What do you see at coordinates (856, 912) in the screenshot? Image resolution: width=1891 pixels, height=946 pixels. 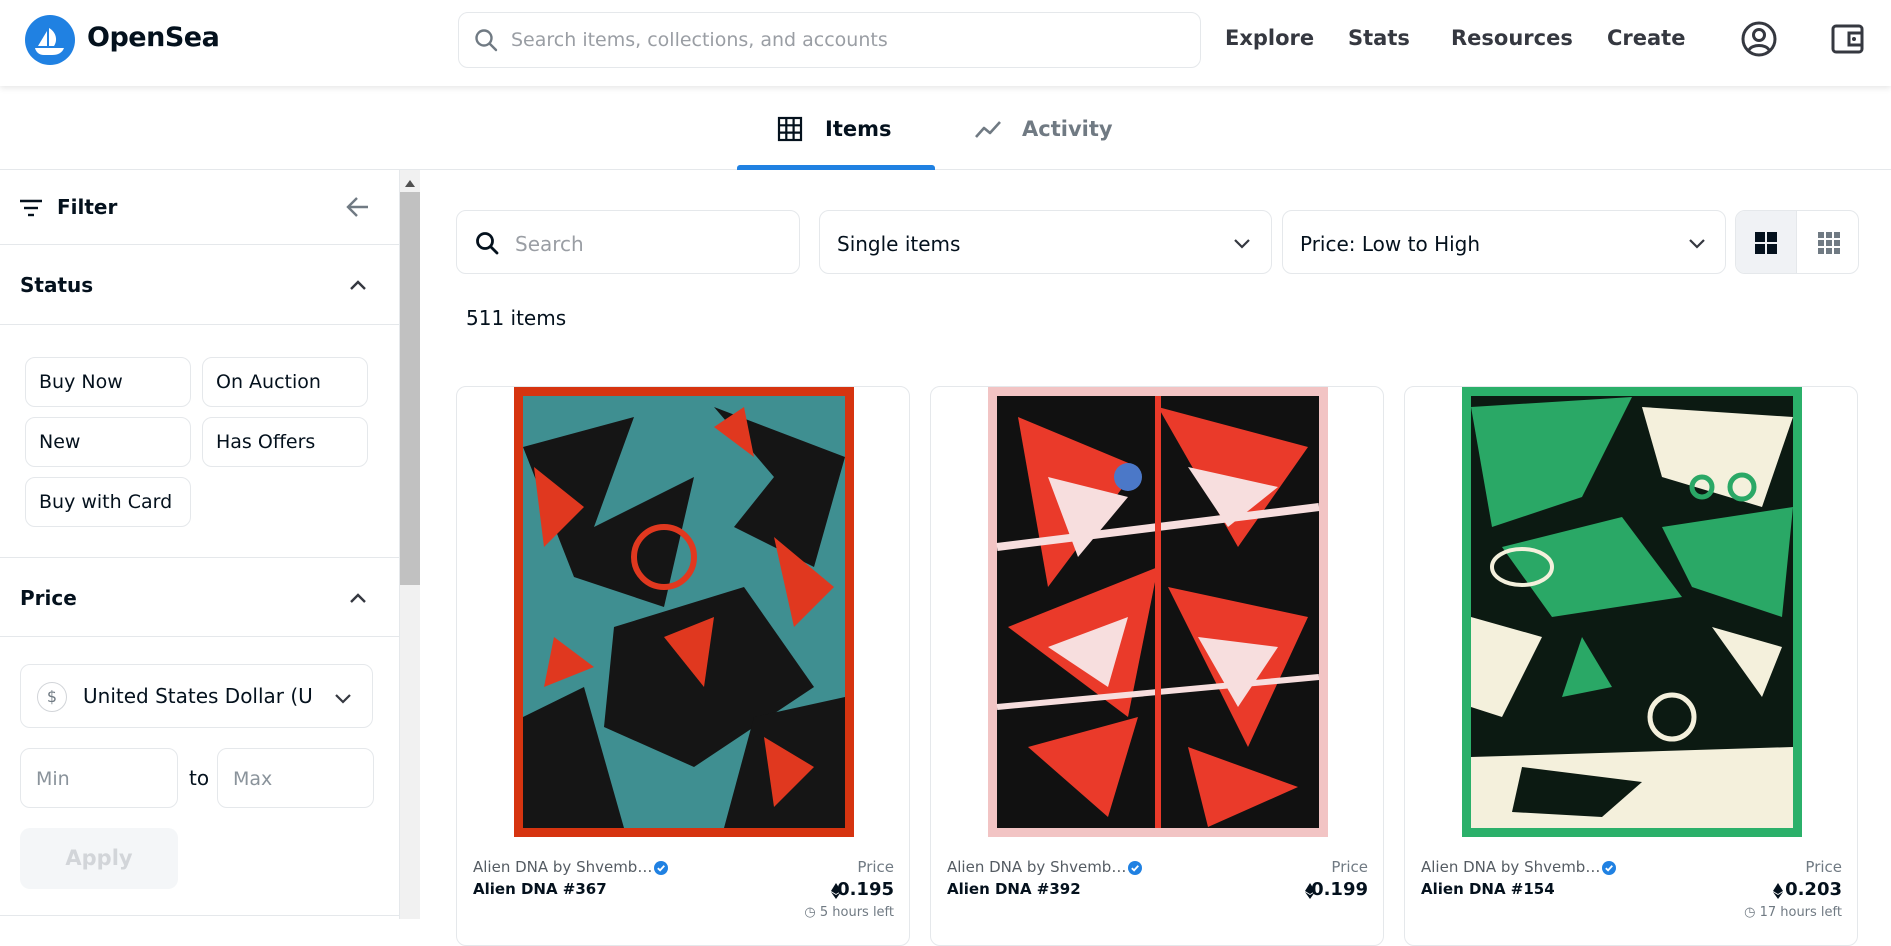 I see `time-left-text: 5 hours left` at bounding box center [856, 912].